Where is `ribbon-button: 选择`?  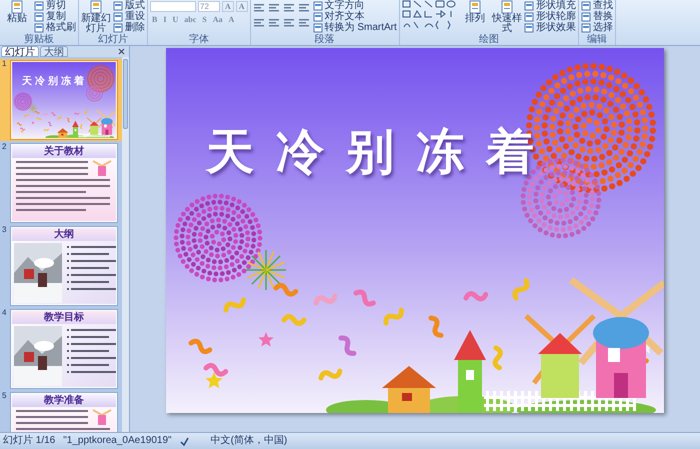
ribbon-button: 选择 is located at coordinates (596, 27).